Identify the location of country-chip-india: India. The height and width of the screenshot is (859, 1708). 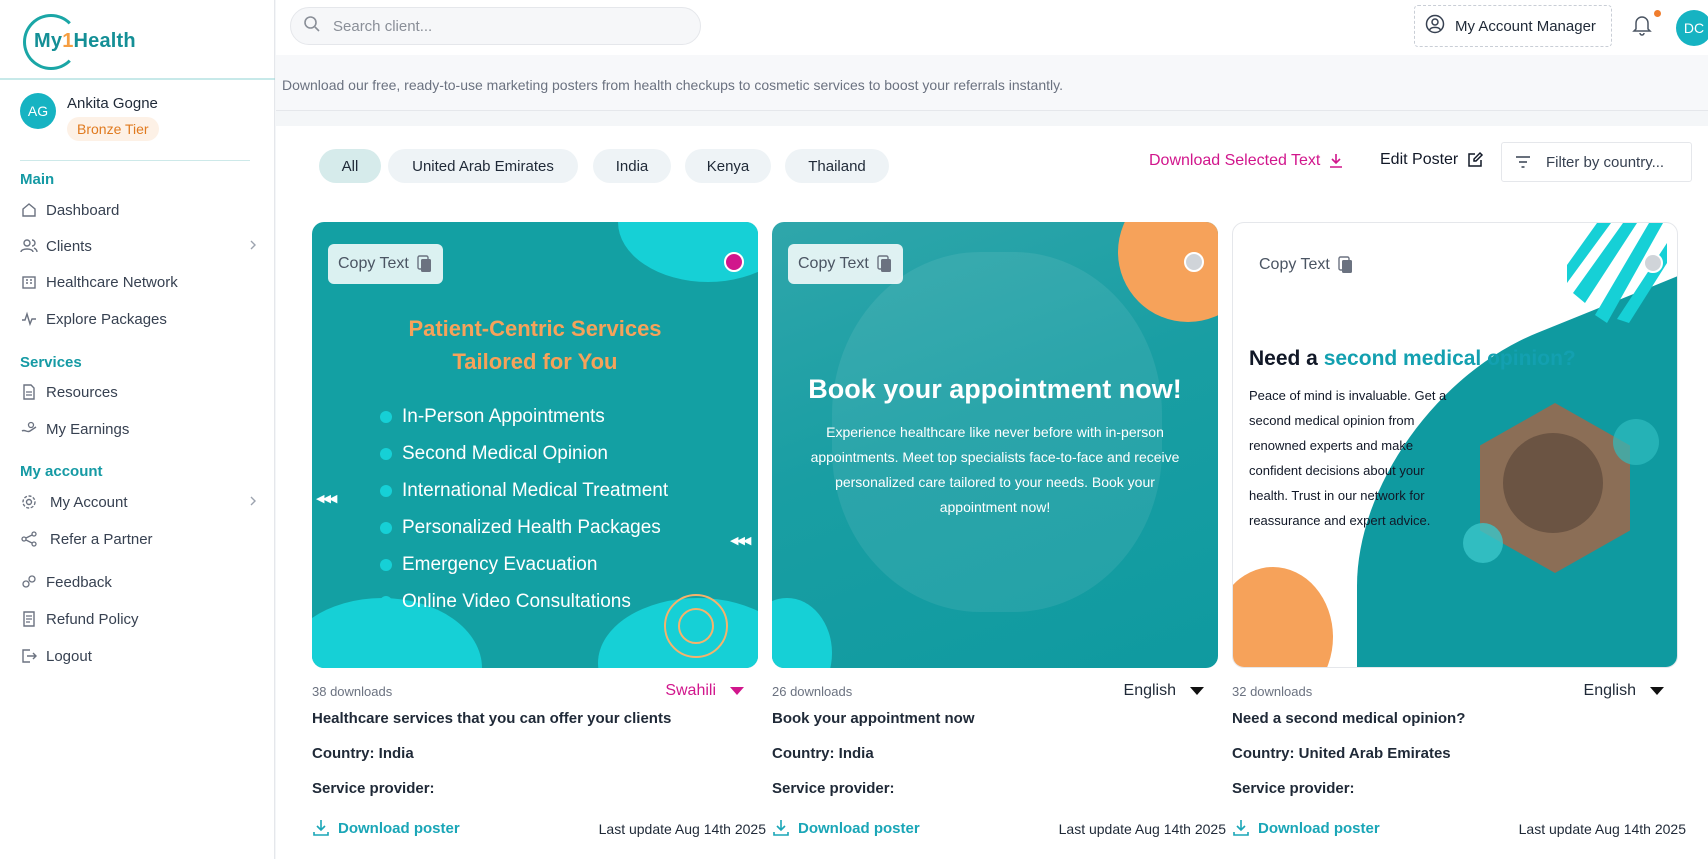
(632, 166).